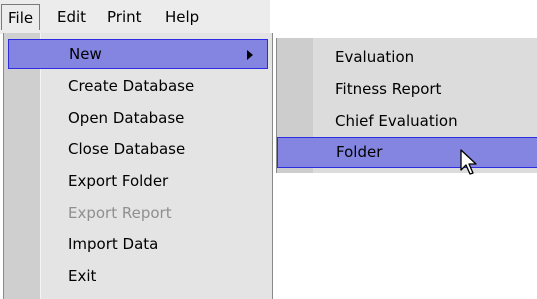  I want to click on menu-edit: Edit, so click(71, 17).